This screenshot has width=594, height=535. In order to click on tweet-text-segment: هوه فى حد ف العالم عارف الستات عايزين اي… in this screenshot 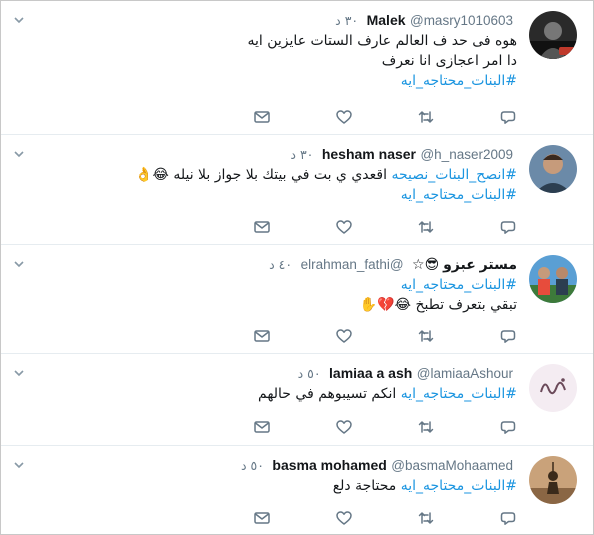, I will do `click(382, 41)`.